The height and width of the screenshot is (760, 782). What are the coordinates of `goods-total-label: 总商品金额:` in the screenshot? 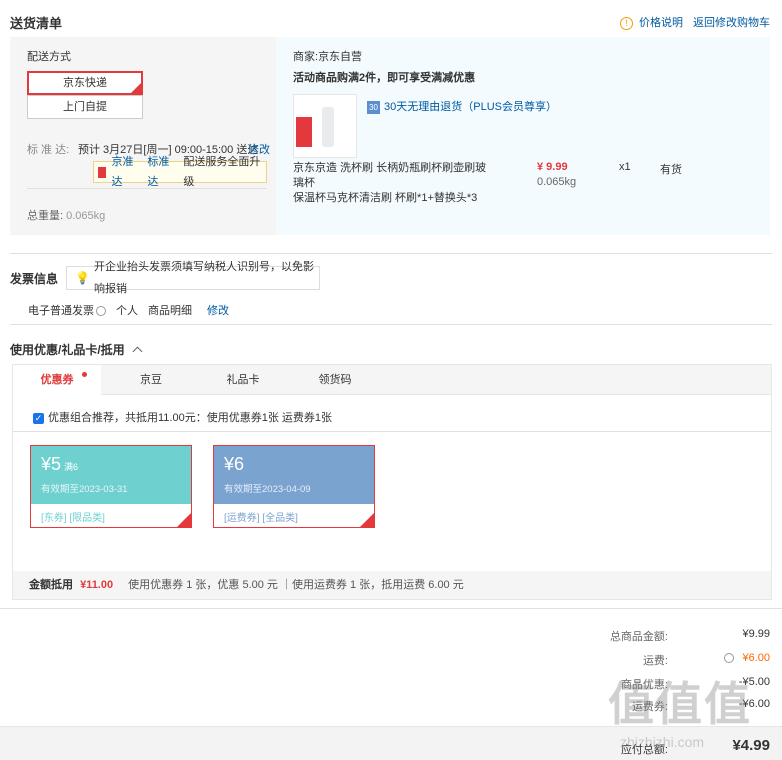 It's located at (638, 637).